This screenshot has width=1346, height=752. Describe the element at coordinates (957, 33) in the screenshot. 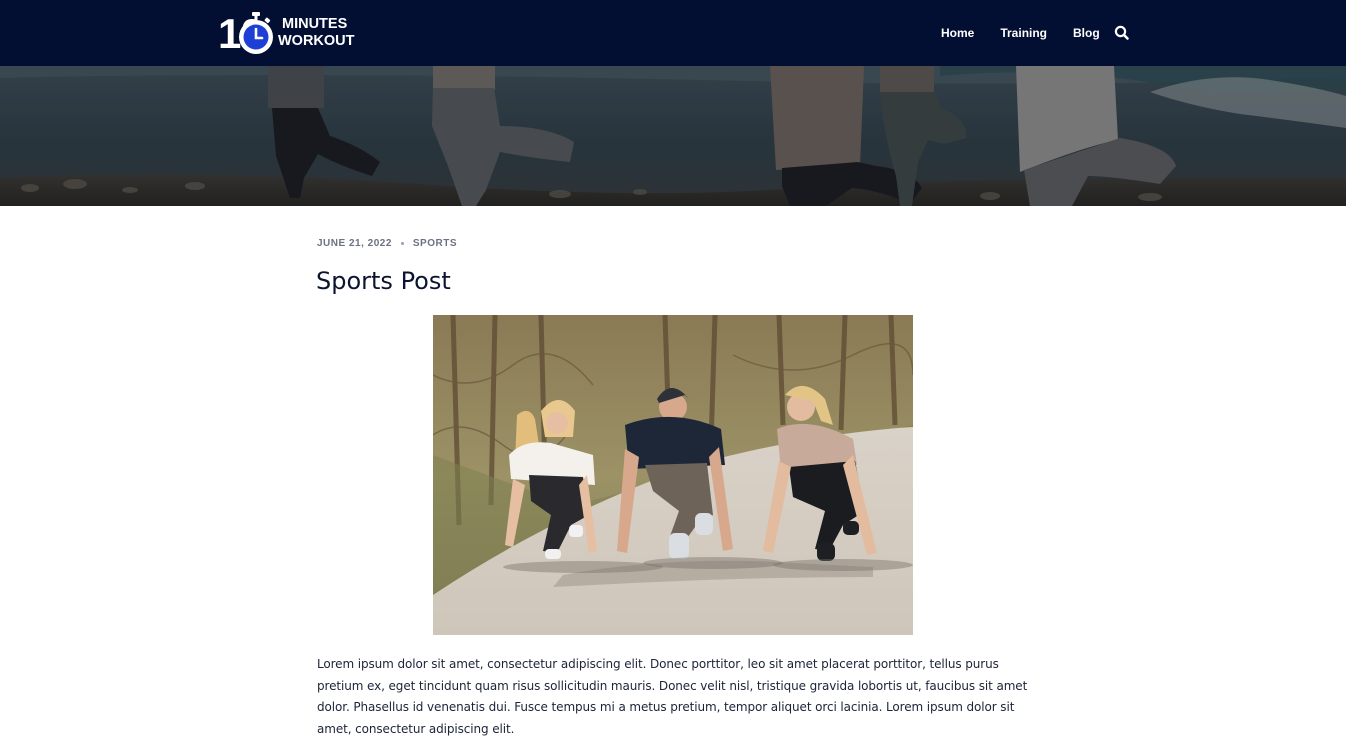

I see `nav-home: Home` at that location.